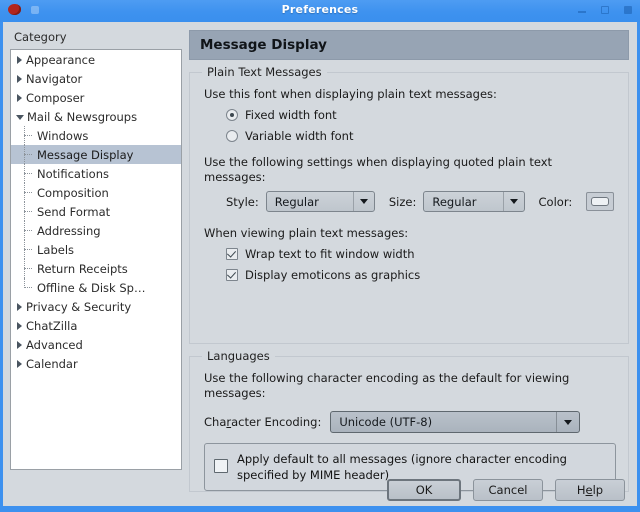 This screenshot has width=640, height=512. What do you see at coordinates (264, 72) in the screenshot?
I see `plain-text-group-title: Plain Text Messages` at bounding box center [264, 72].